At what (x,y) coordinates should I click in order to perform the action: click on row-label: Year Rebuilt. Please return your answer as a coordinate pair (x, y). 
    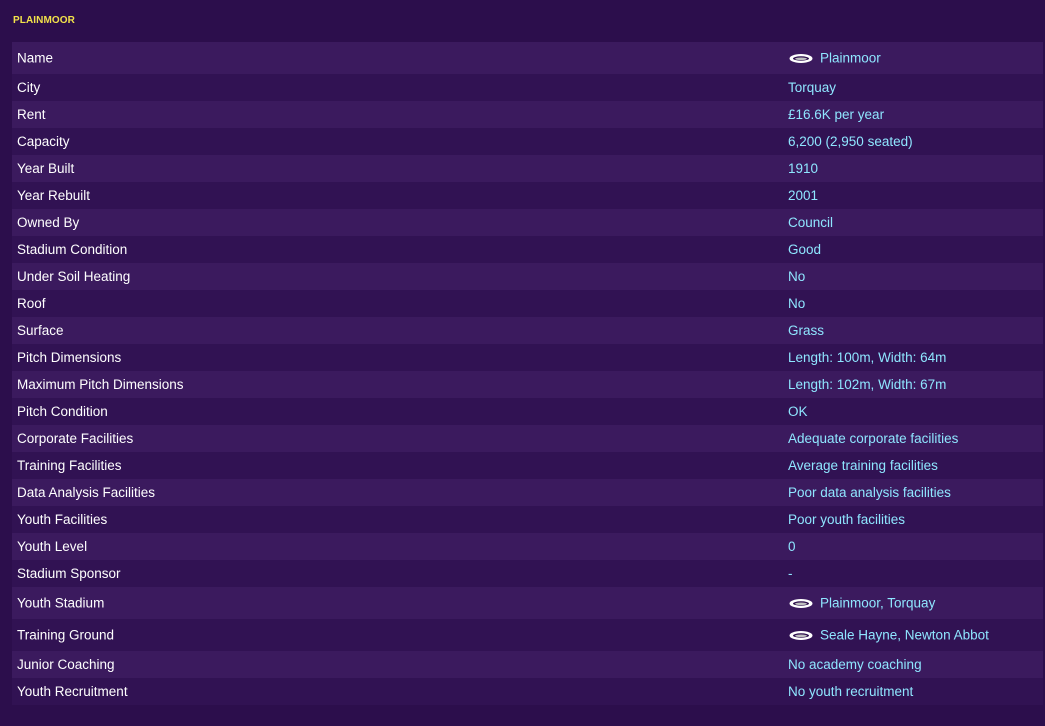
    Looking at the image, I should click on (54, 195).